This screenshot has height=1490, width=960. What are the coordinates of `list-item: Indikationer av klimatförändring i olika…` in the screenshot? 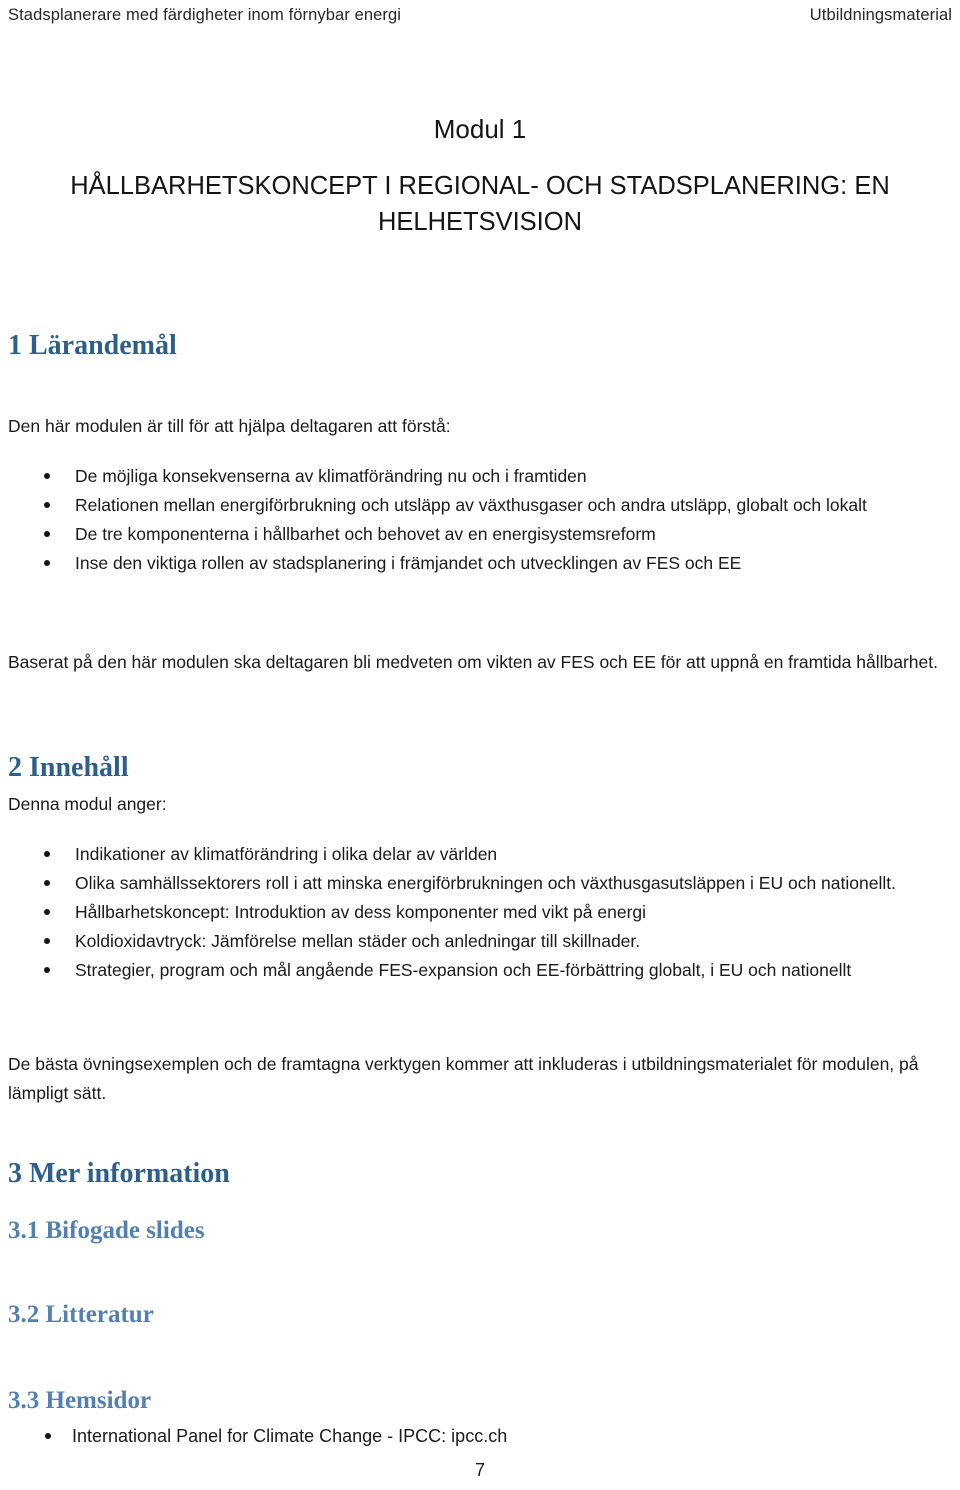 It's located at (472, 854).